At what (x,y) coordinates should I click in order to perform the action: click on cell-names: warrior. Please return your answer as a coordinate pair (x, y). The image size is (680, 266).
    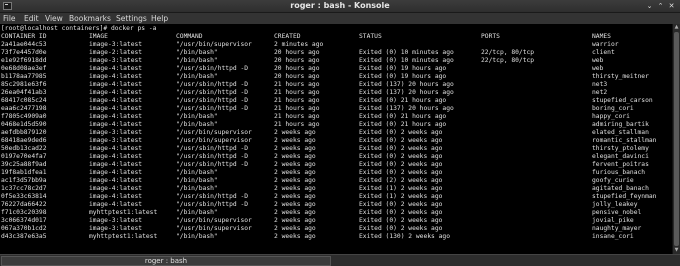
    Looking at the image, I should click on (605, 44).